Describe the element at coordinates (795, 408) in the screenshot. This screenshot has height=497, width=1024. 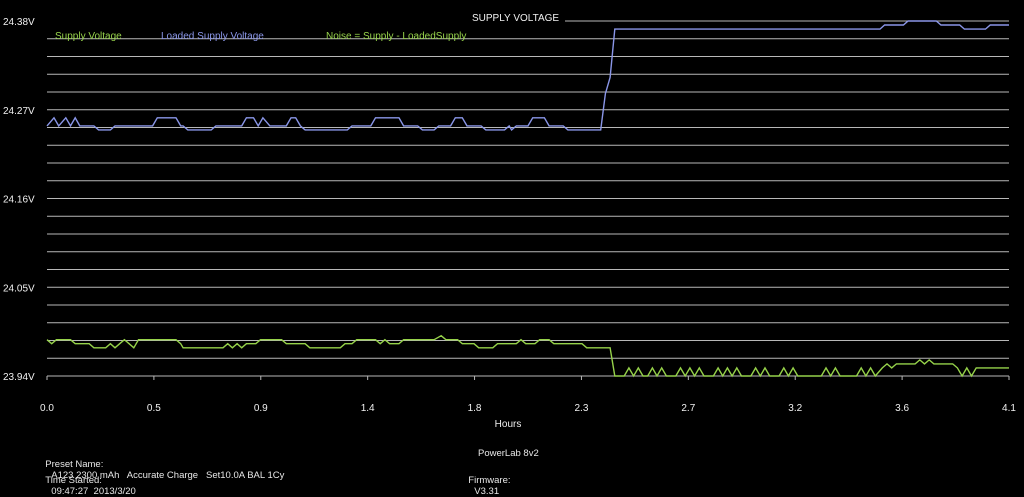
I see `x-tick-label: 3.2` at that location.